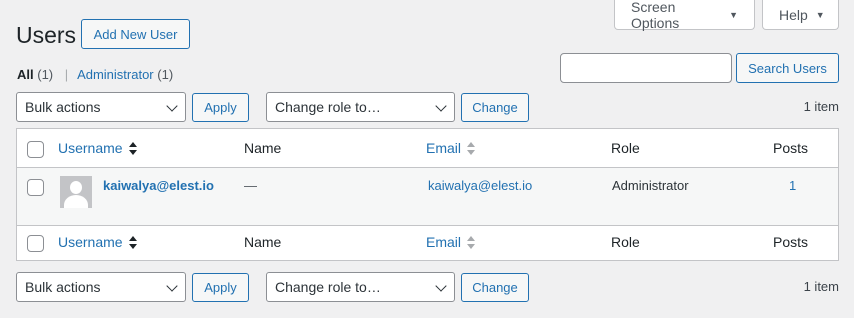 The image size is (854, 318). Describe the element at coordinates (220, 107) in the screenshot. I see `apply-button-top: Apply` at that location.